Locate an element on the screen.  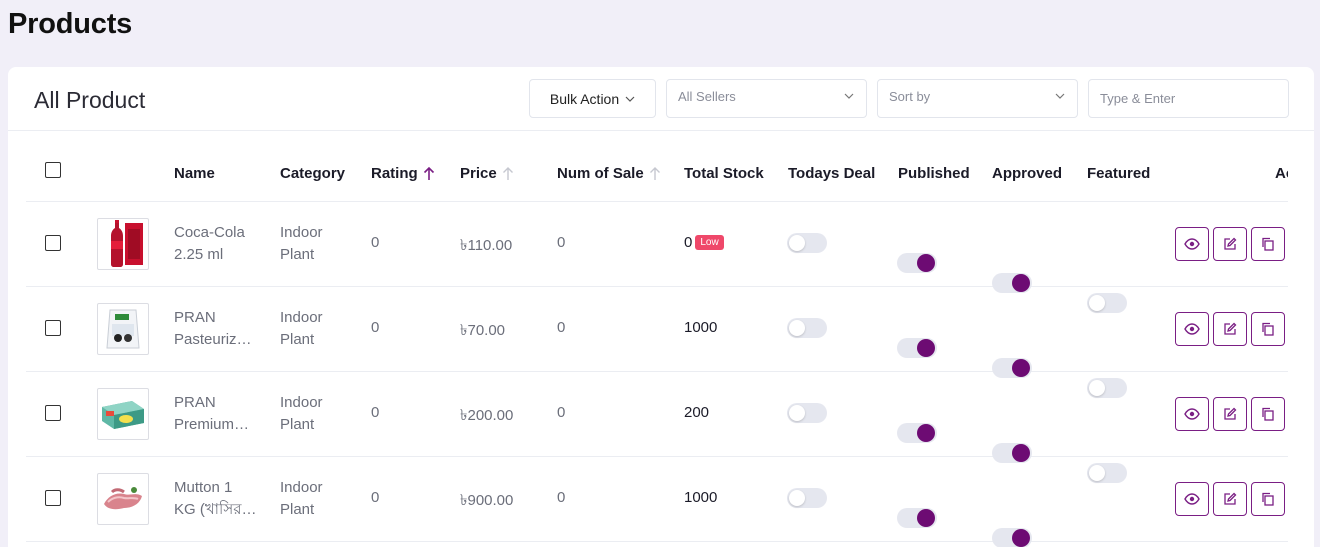
column-header-rating: Rating is located at coordinates (403, 173).